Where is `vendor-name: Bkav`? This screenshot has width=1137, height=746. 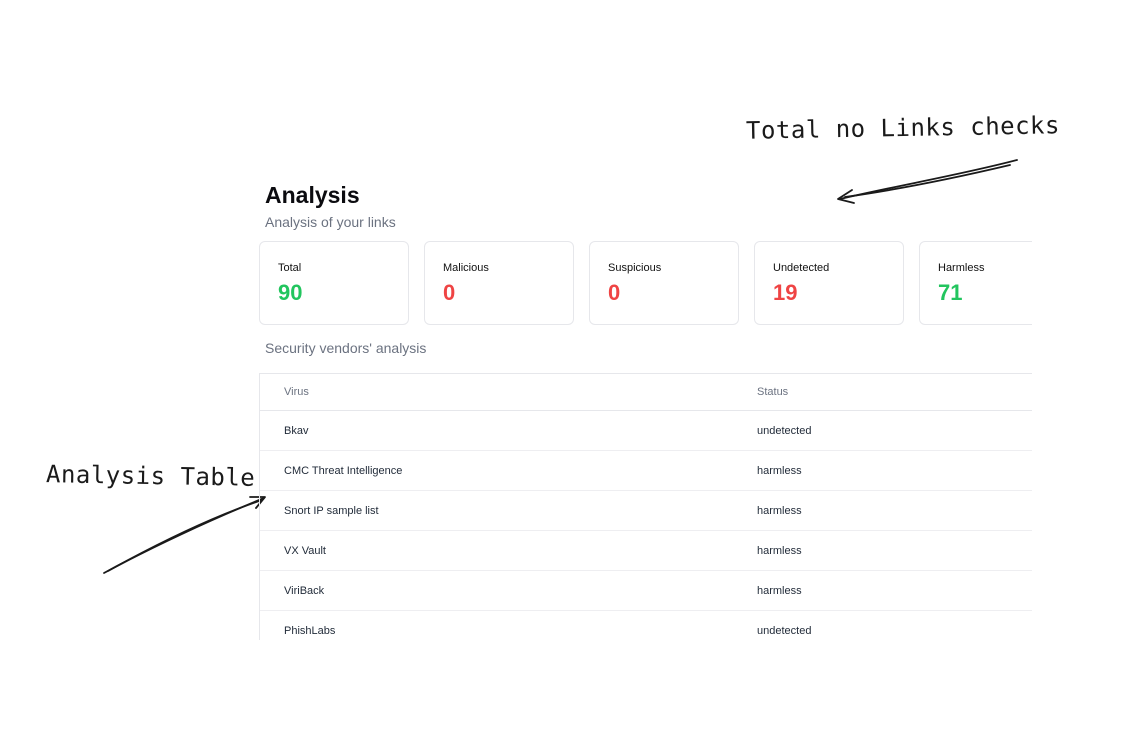 vendor-name: Bkav is located at coordinates (296, 430).